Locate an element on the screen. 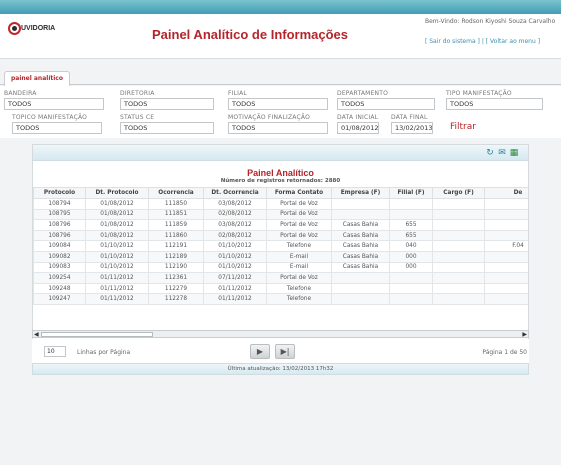 This screenshot has height=465, width=561. panel-toolbar: ↻ ✉ ▦ is located at coordinates (280, 153).